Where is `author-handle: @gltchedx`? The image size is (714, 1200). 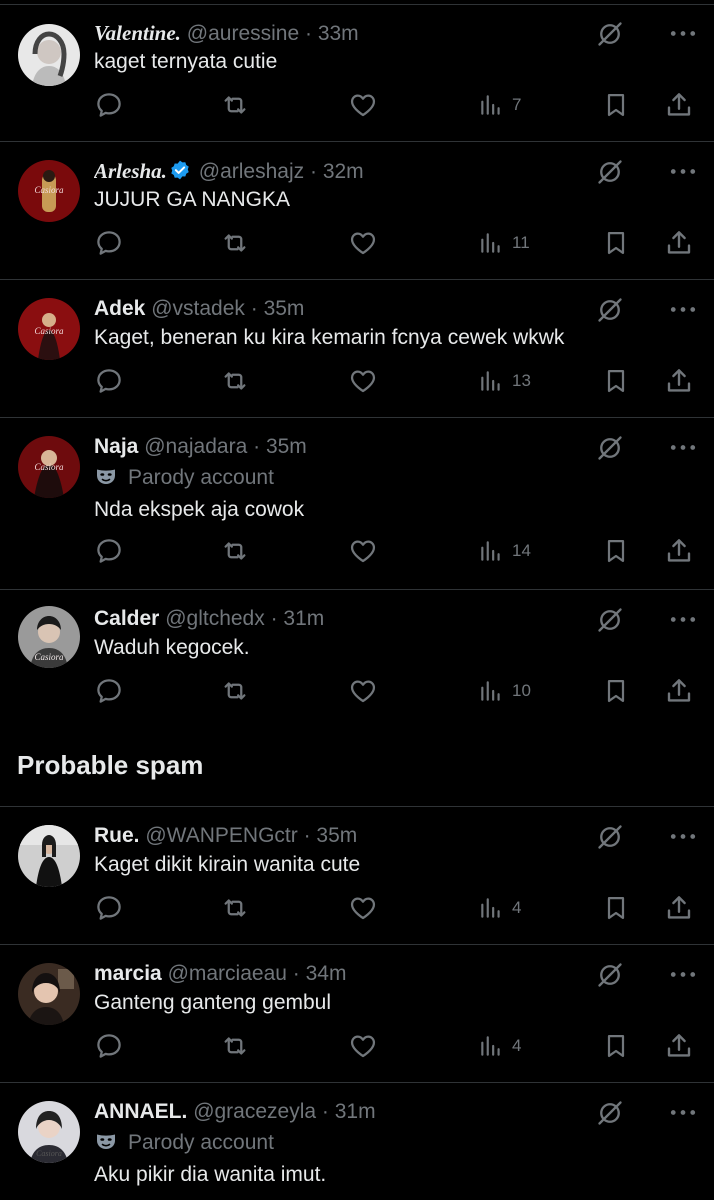 author-handle: @gltchedx is located at coordinates (215, 618).